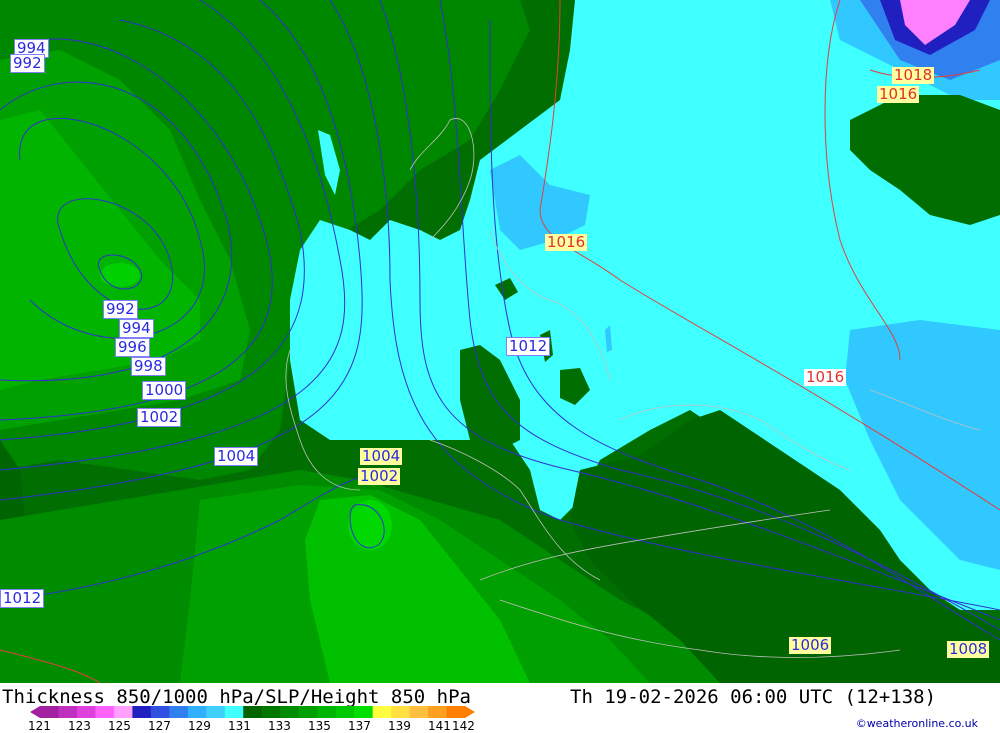 The image size is (1000, 733). Describe the element at coordinates (463, 726) in the screenshot. I see `scale-tick-label: 142` at that location.